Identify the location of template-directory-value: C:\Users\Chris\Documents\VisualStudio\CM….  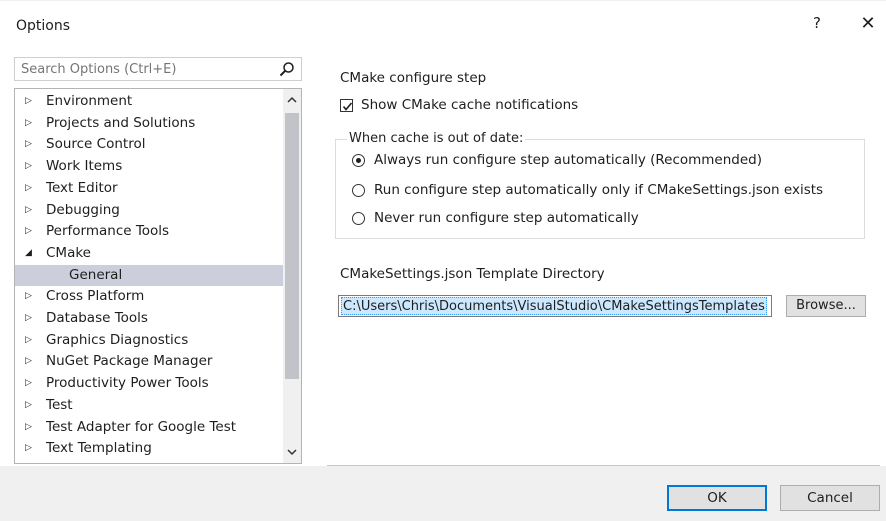
(554, 306).